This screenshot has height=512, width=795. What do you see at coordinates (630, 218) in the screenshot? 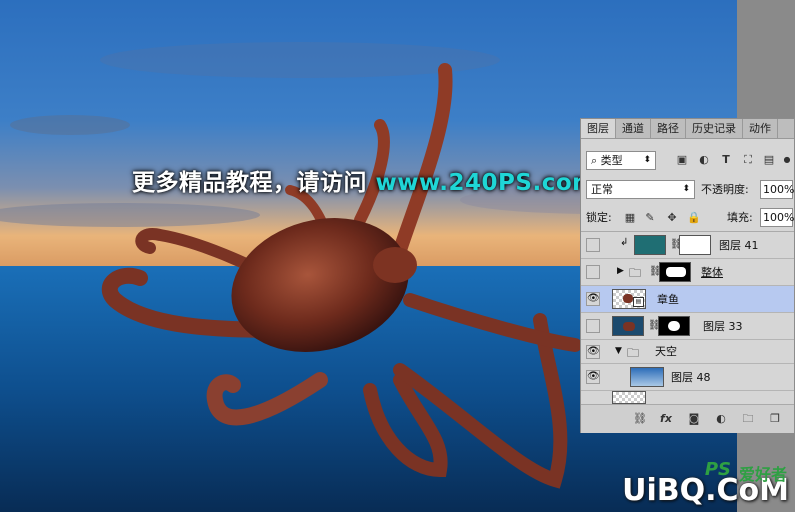
I see `lock-transparent-icon: ▦` at bounding box center [630, 218].